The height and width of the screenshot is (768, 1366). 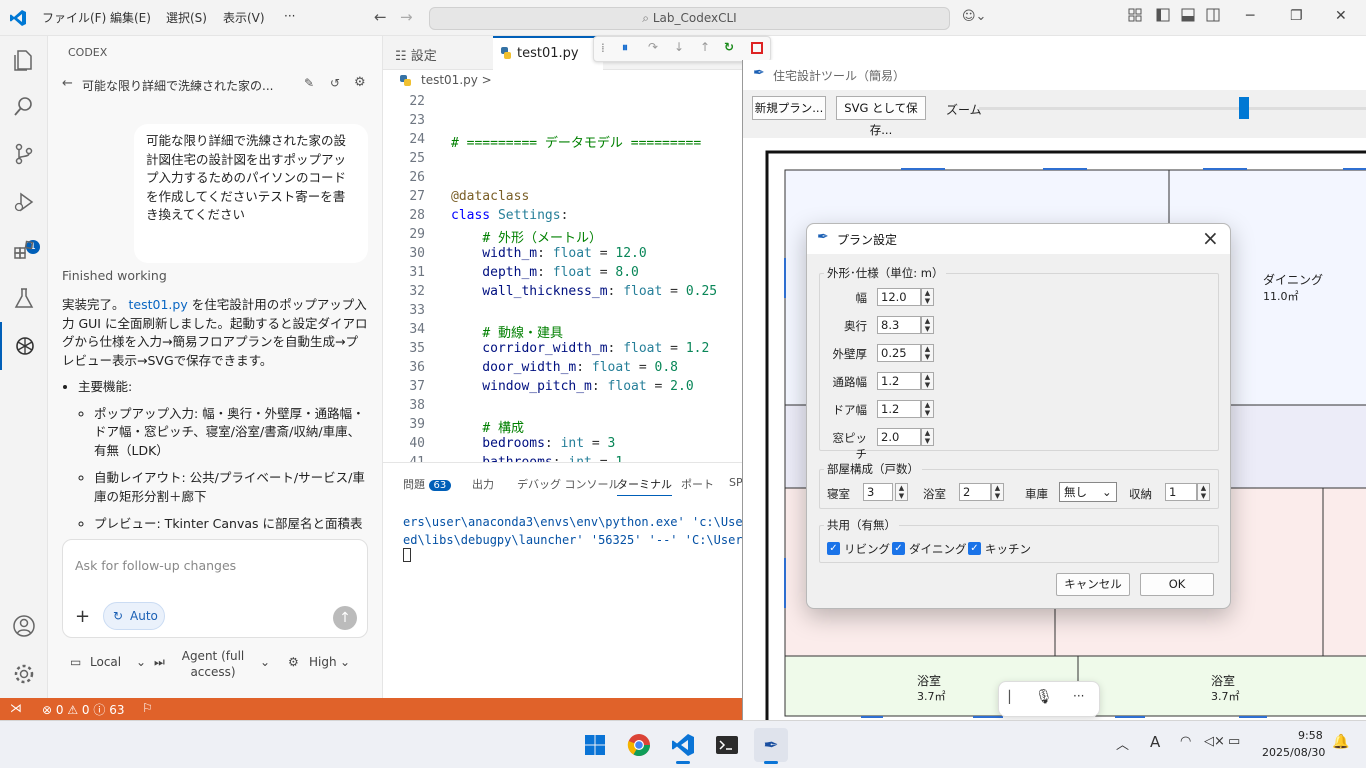 What do you see at coordinates (16, 708) in the screenshot?
I see `remote-icon: ⋊` at bounding box center [16, 708].